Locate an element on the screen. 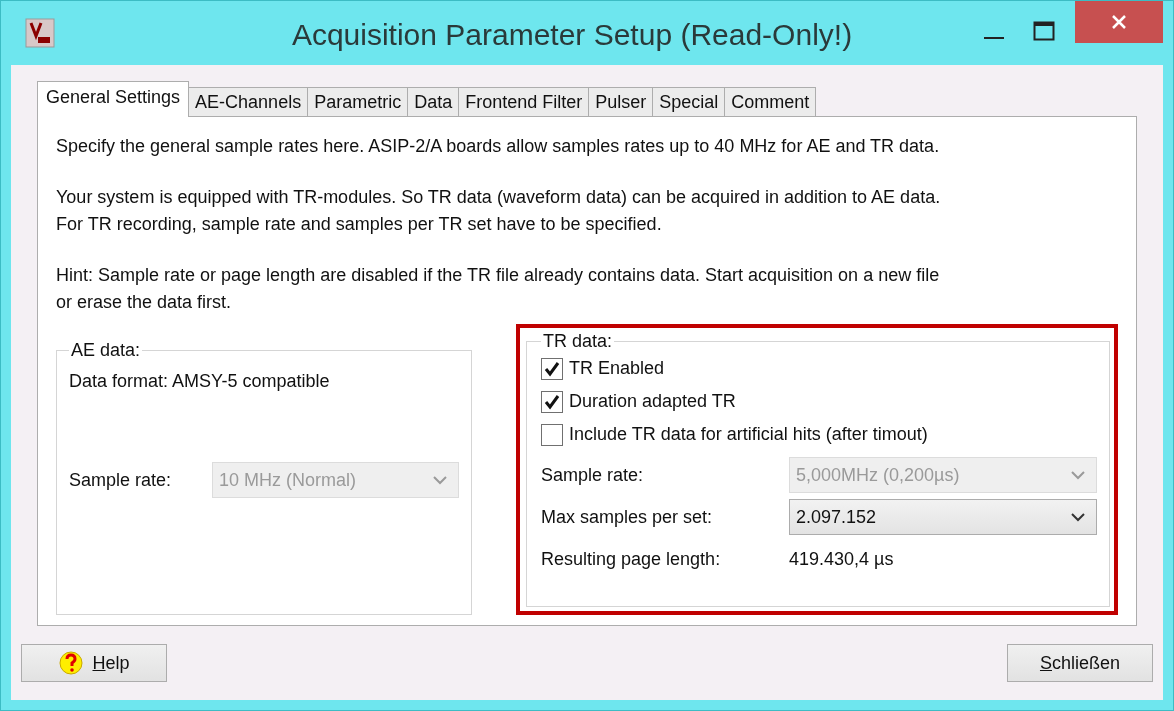 This screenshot has height=711, width=1174. close-dialog-button: Schließen is located at coordinates (1080, 663).